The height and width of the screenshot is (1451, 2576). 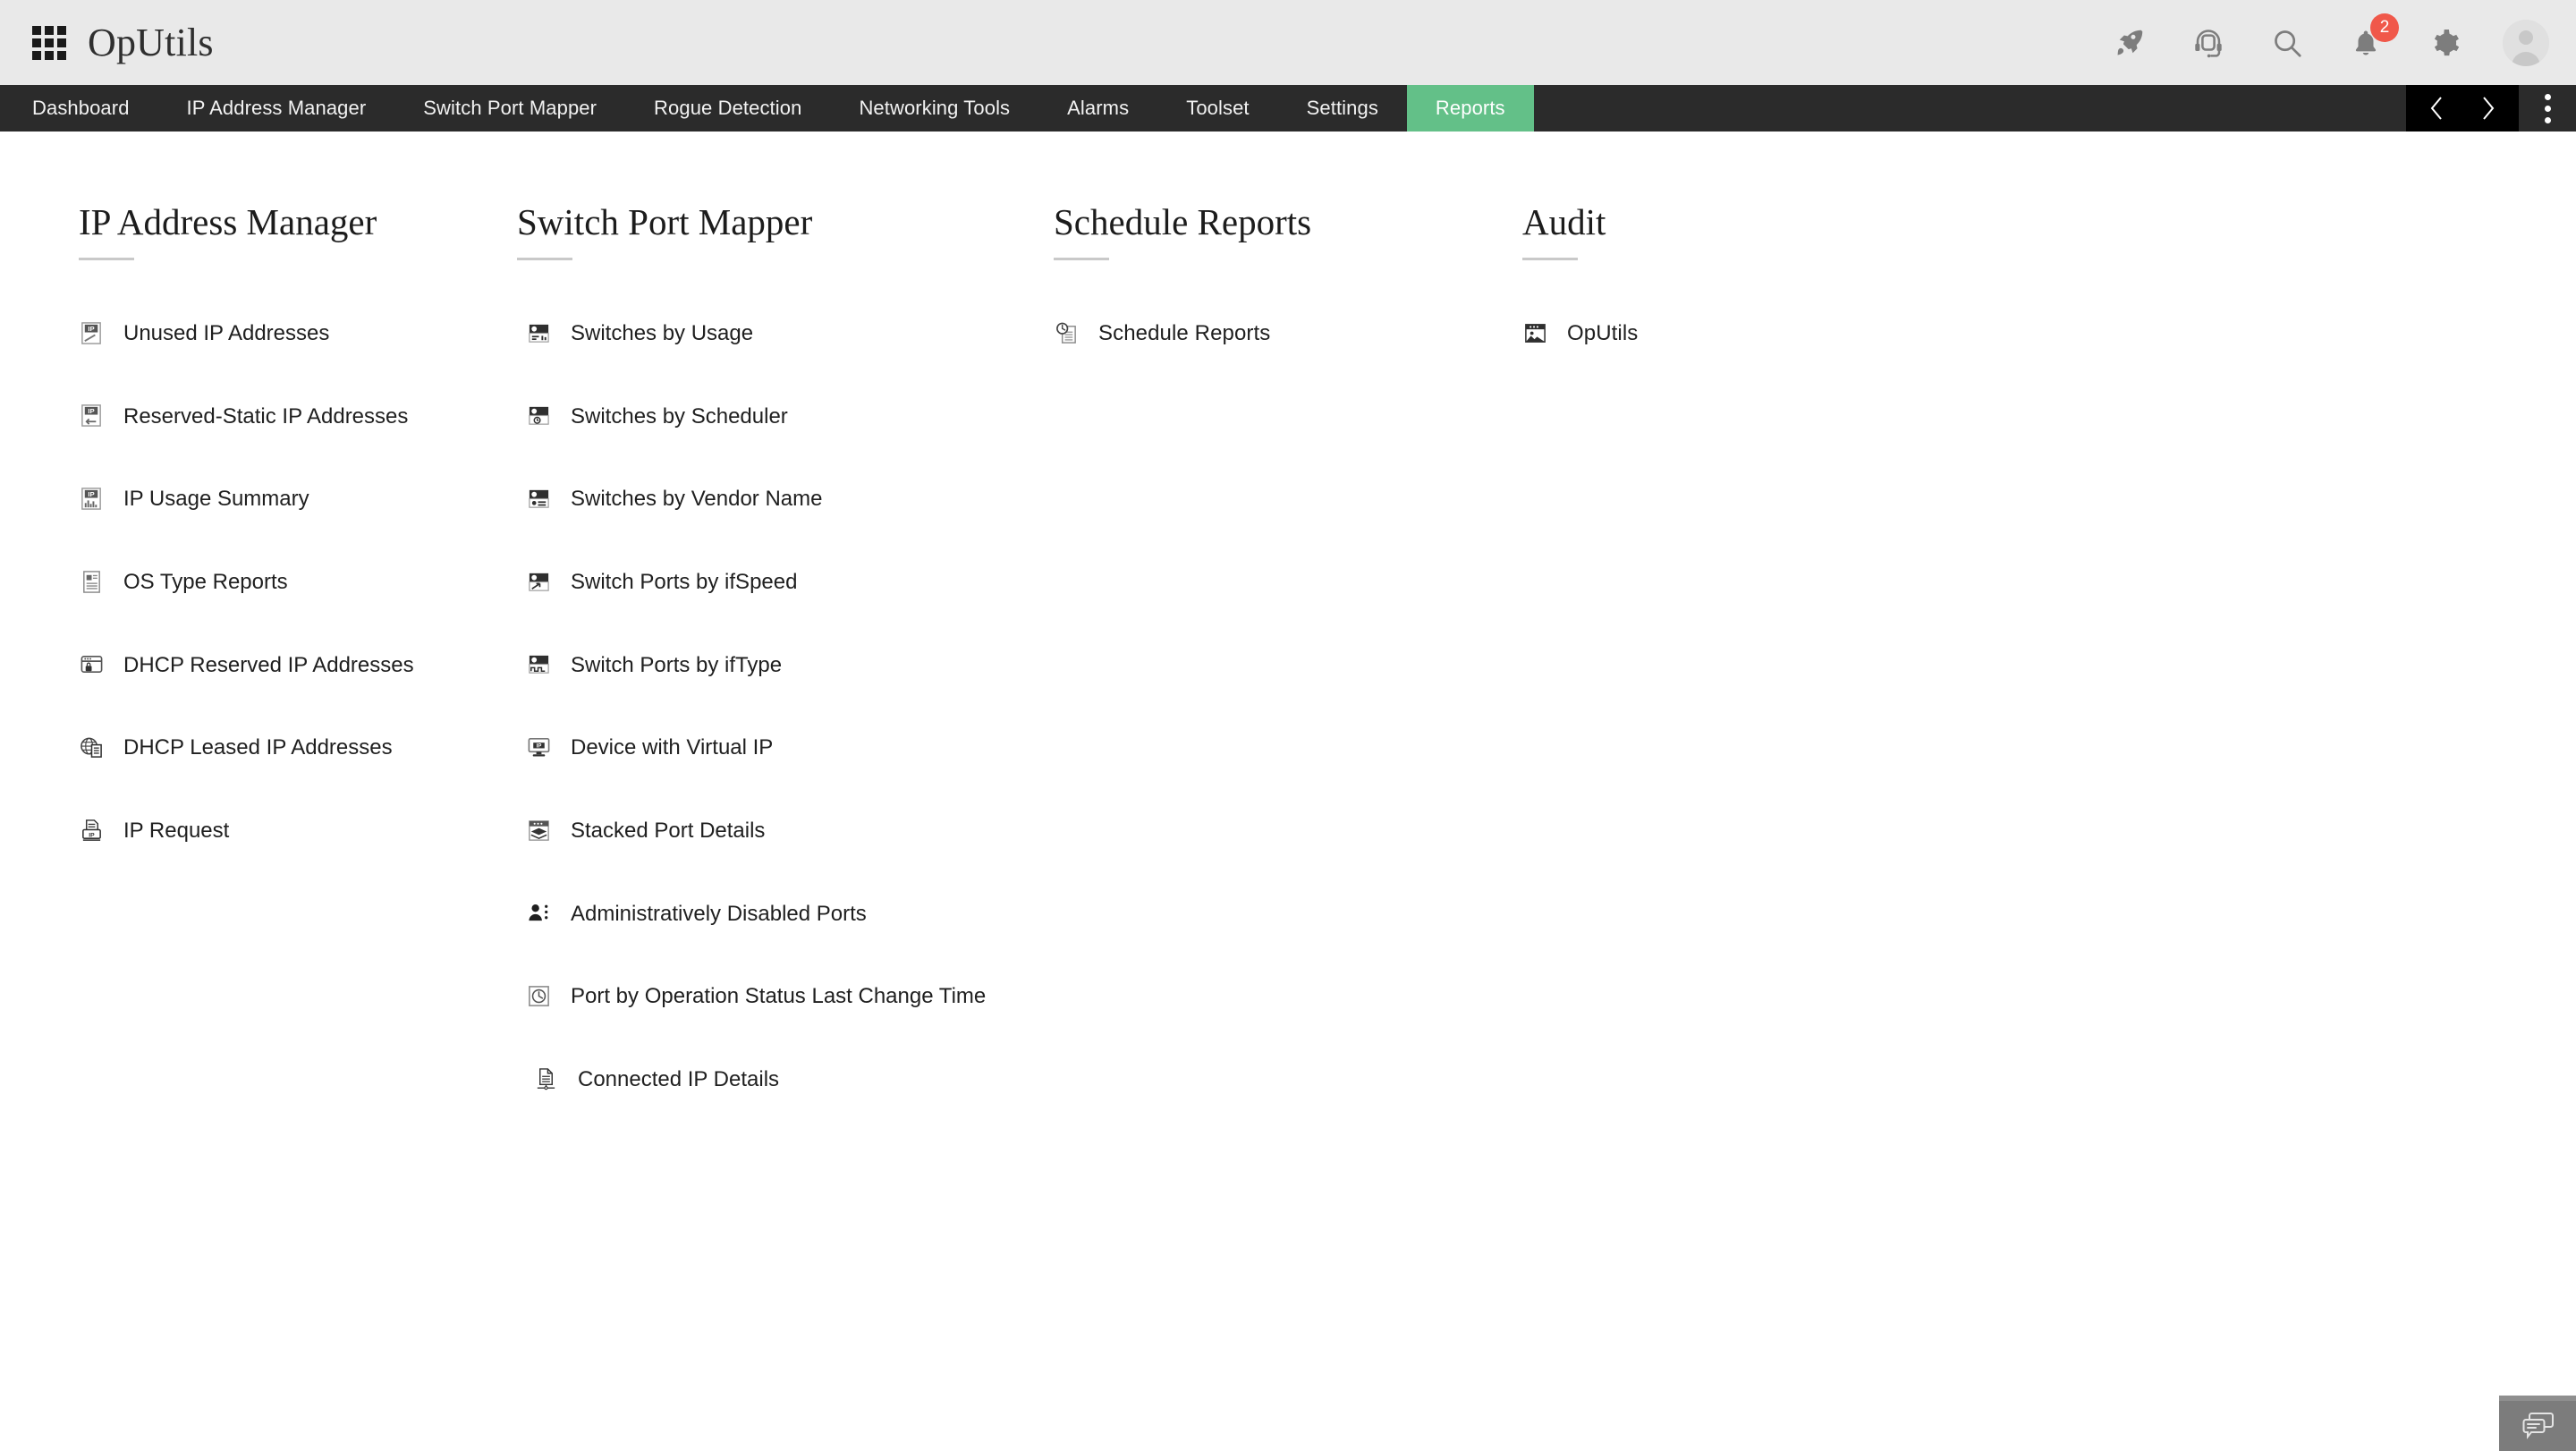 I want to click on grid-apps-icon, so click(x=50, y=43).